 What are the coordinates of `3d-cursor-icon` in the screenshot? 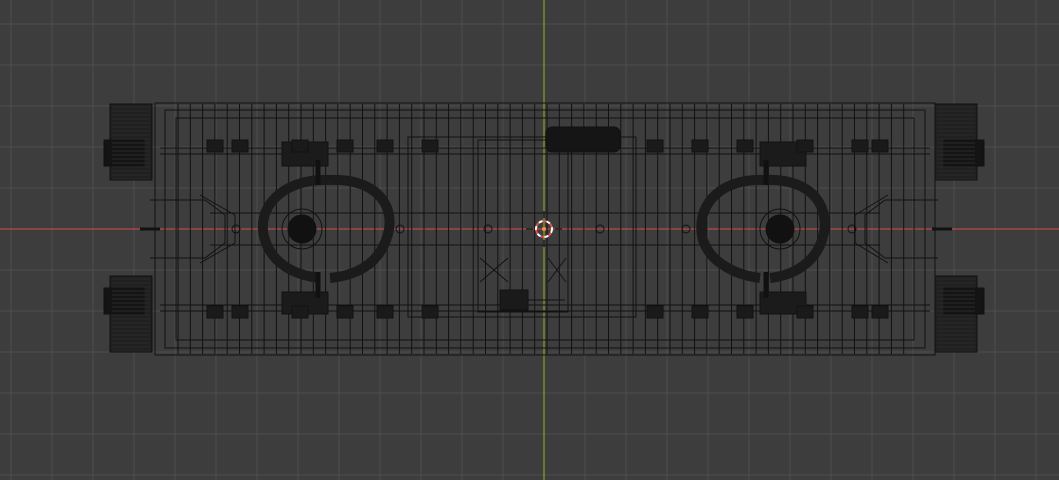 It's located at (544, 229).